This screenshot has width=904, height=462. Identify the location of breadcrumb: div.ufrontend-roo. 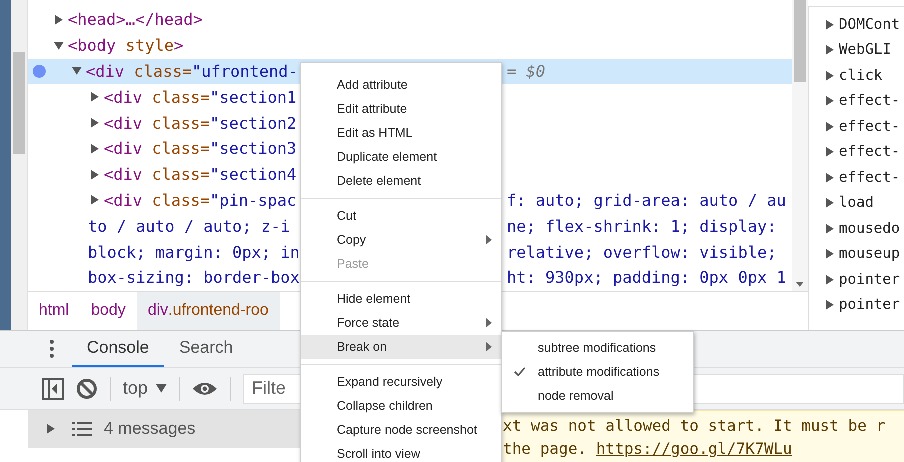
(208, 311).